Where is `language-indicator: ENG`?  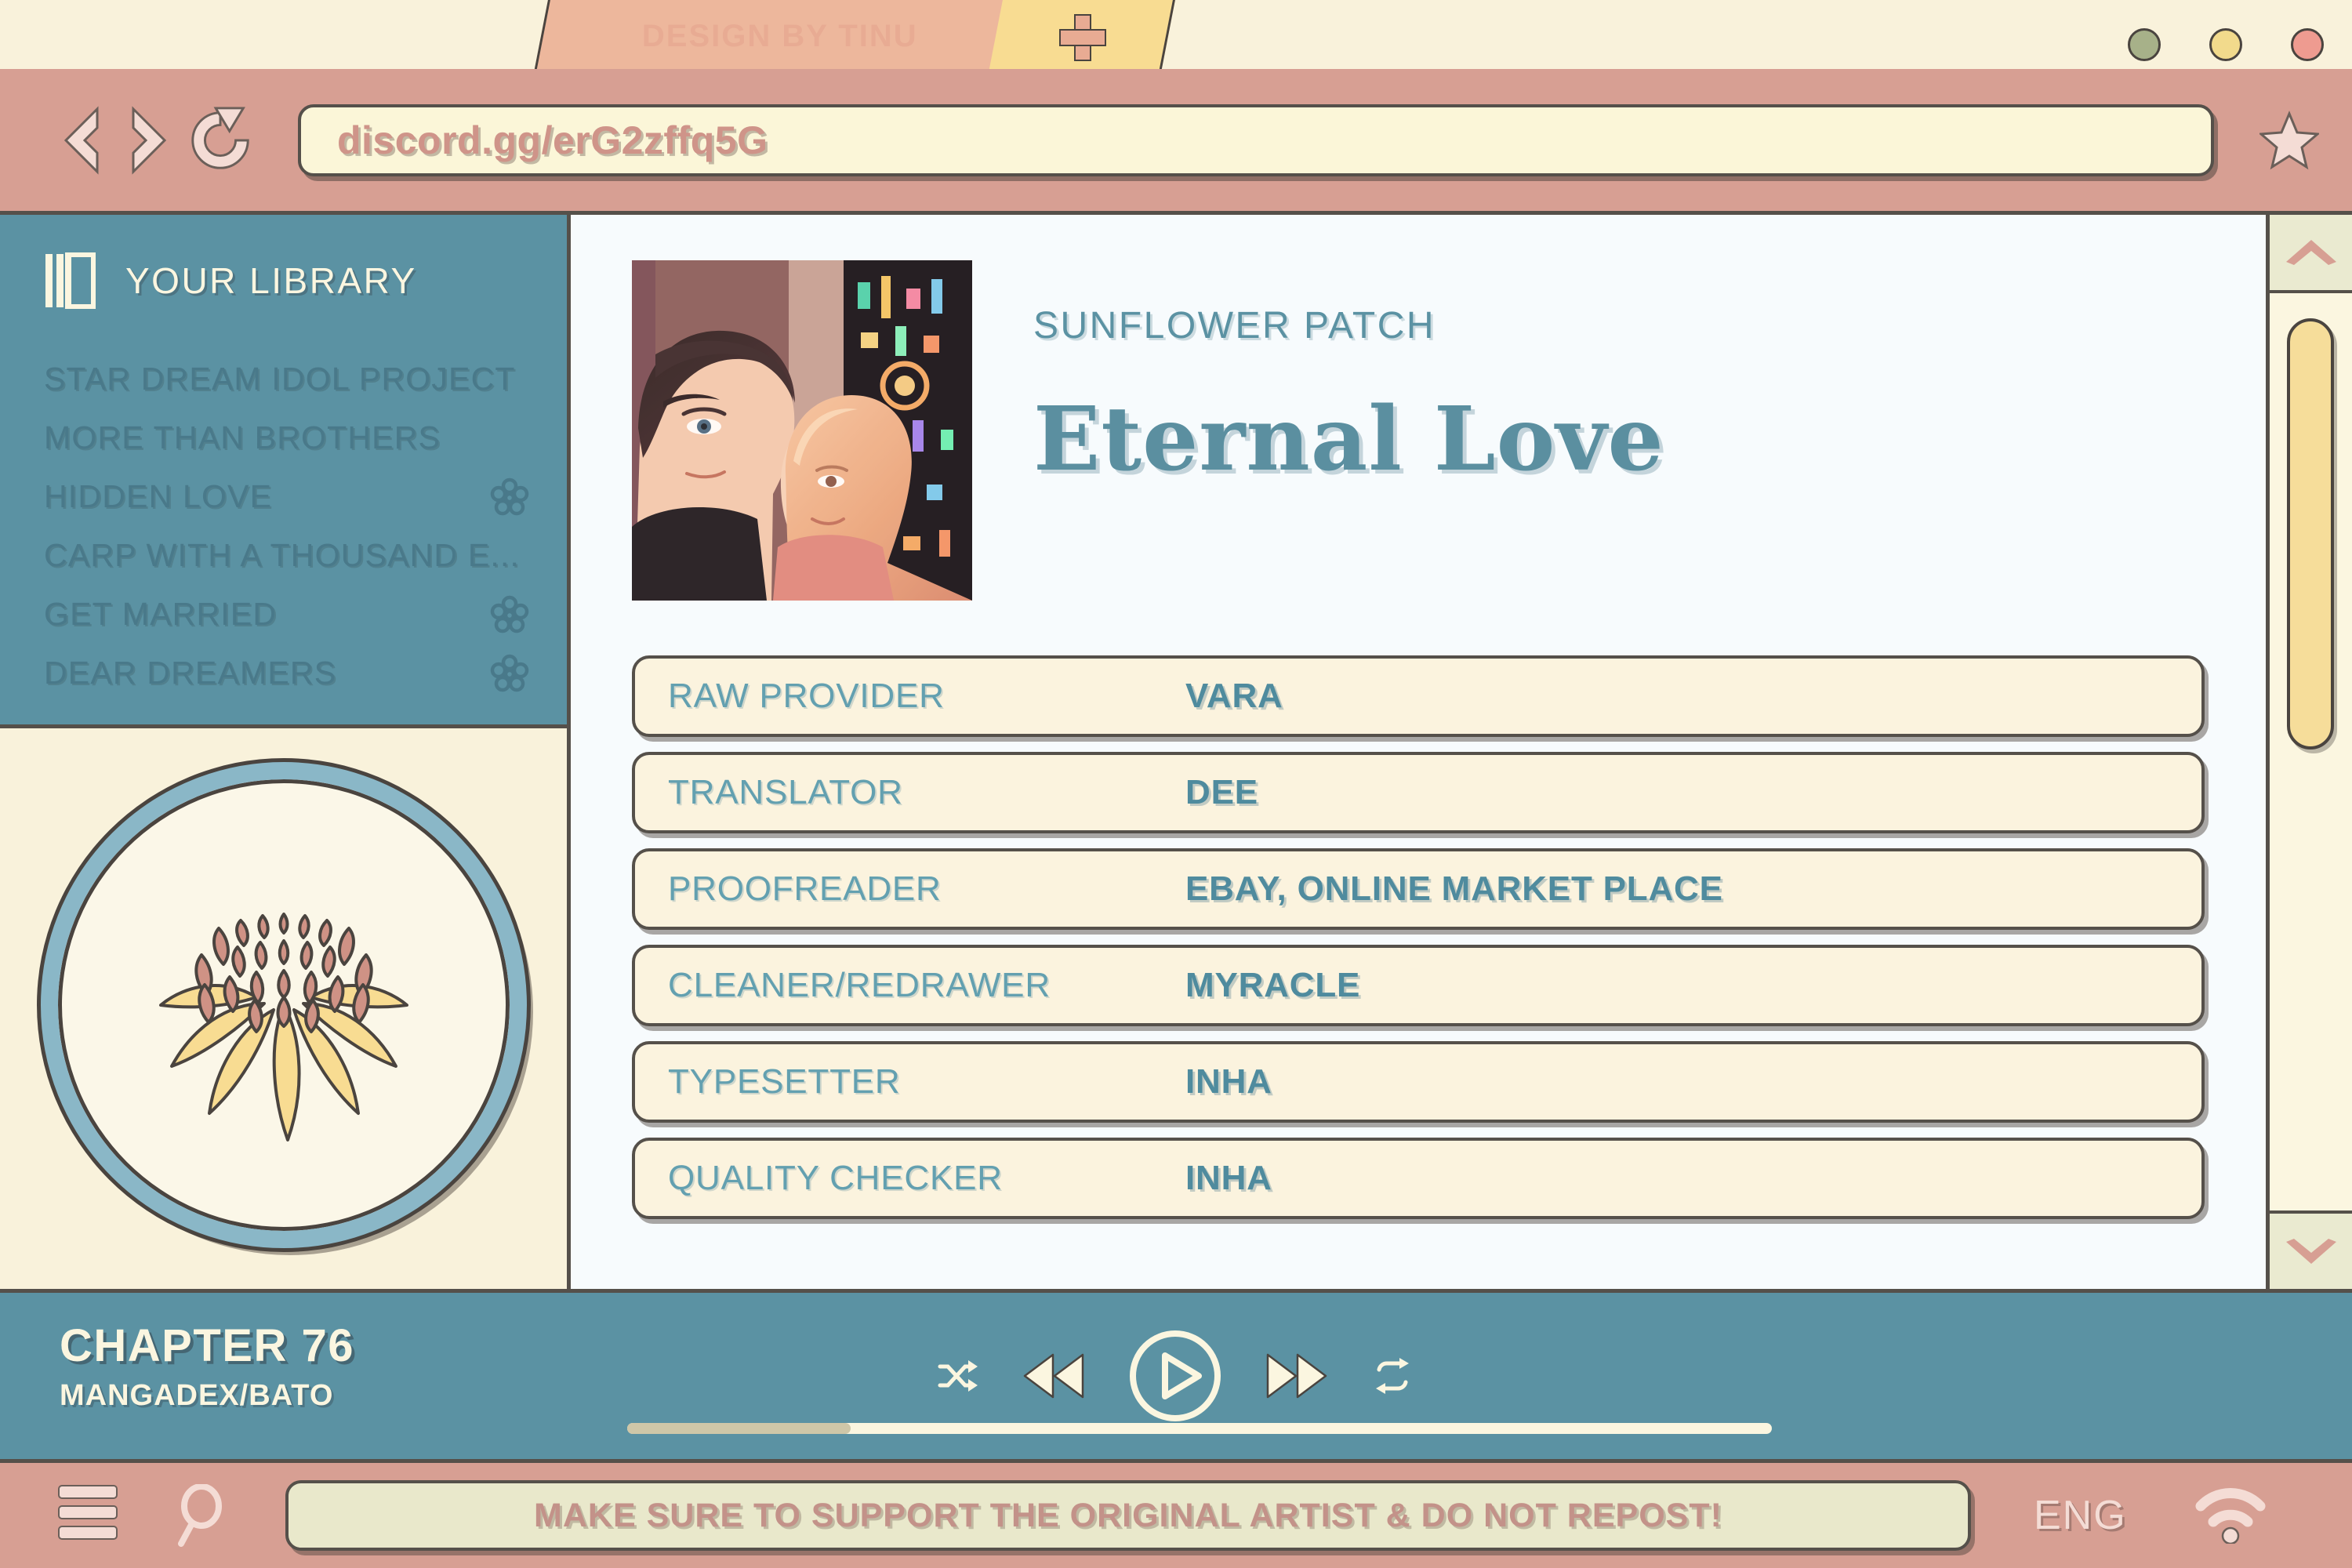 language-indicator: ENG is located at coordinates (2080, 1515).